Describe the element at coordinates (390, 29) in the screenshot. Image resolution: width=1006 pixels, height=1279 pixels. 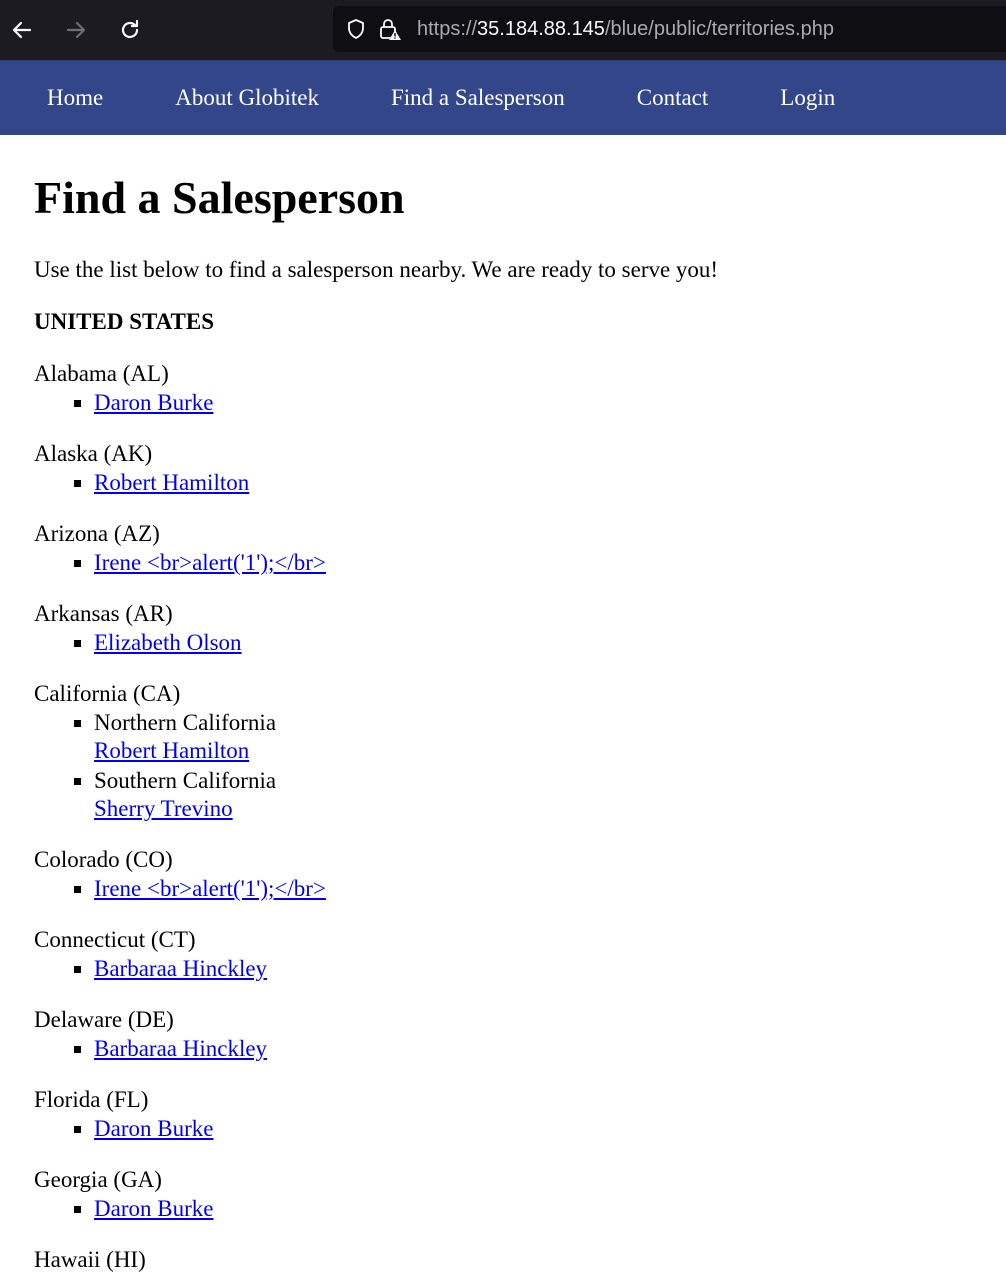
I see `insecure-lock-icon` at that location.